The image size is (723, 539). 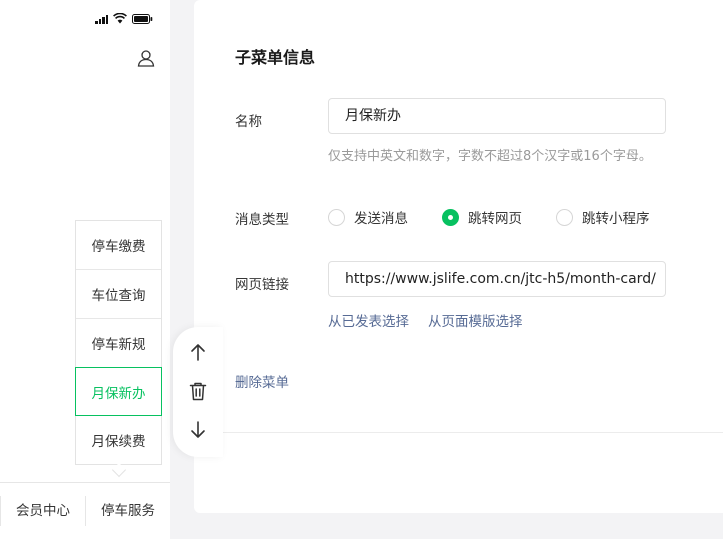 I want to click on choose-from-template-link: 从页面模版选择, so click(x=475, y=320).